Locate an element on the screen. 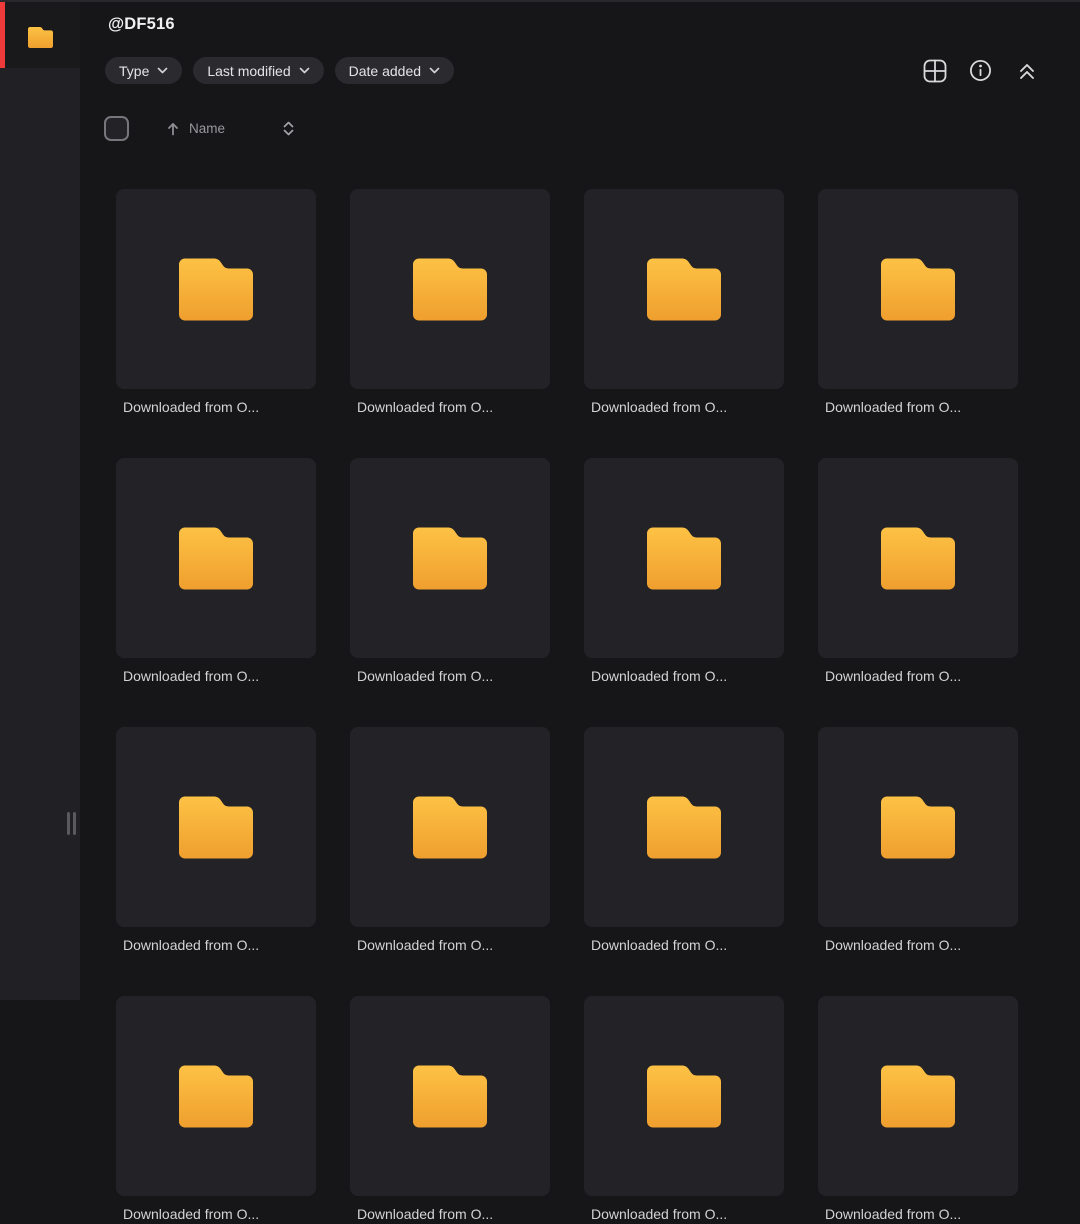  filter-type-button: Type is located at coordinates (144, 70).